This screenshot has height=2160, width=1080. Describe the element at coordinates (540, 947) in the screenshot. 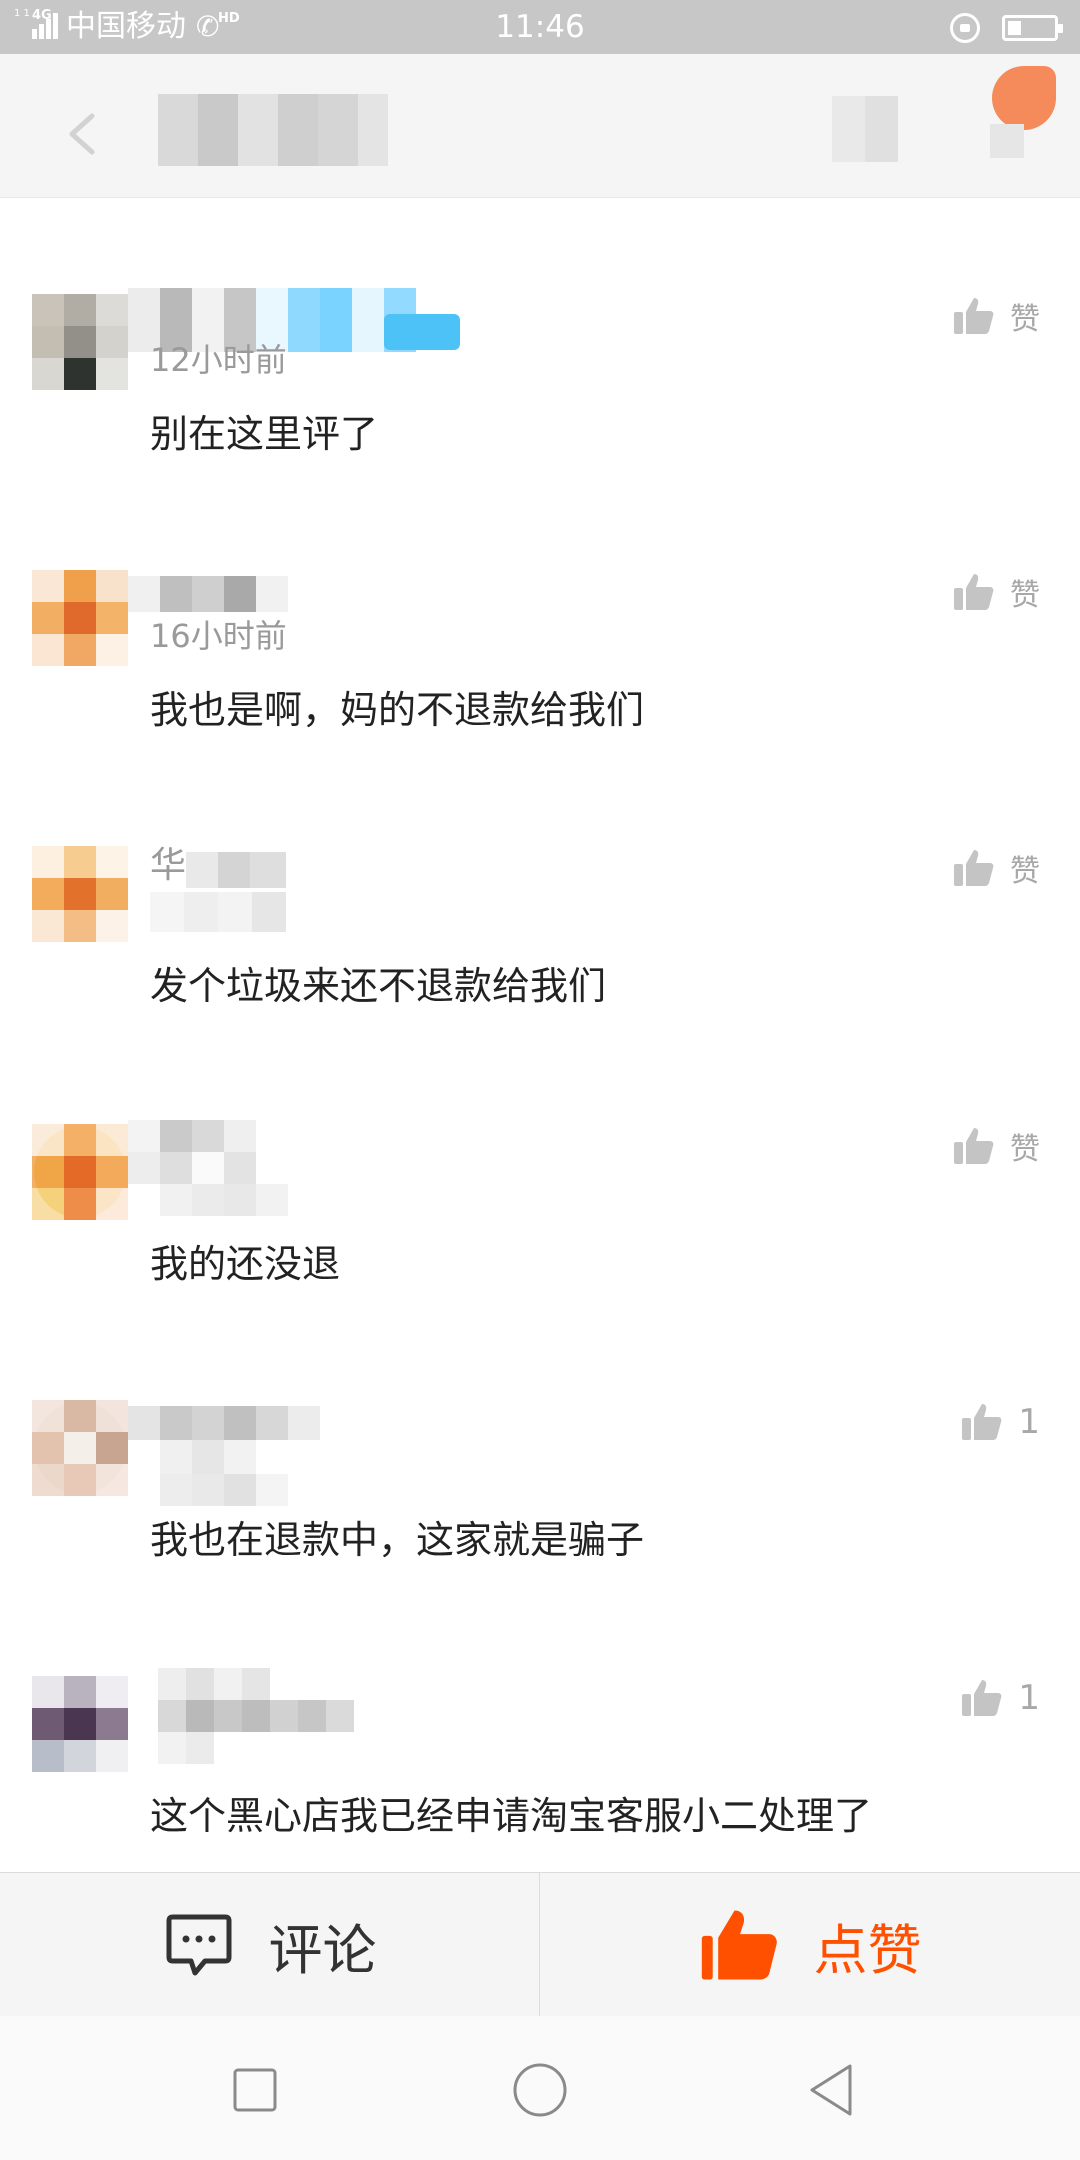

I see `comment-item: 华 发个垃圾来还不退款给我们 赞` at that location.